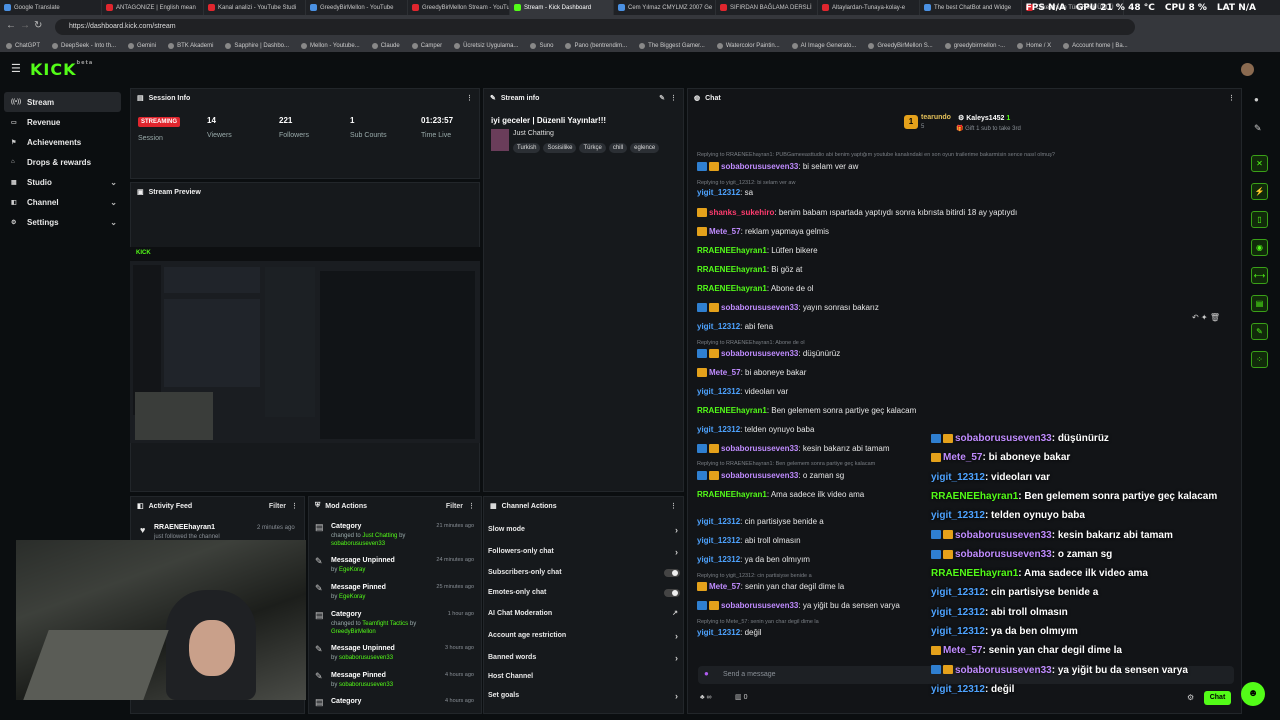  Describe the element at coordinates (595, 27) in the screenshot. I see `url-input: https://dashboard.kick.com/stream` at that location.